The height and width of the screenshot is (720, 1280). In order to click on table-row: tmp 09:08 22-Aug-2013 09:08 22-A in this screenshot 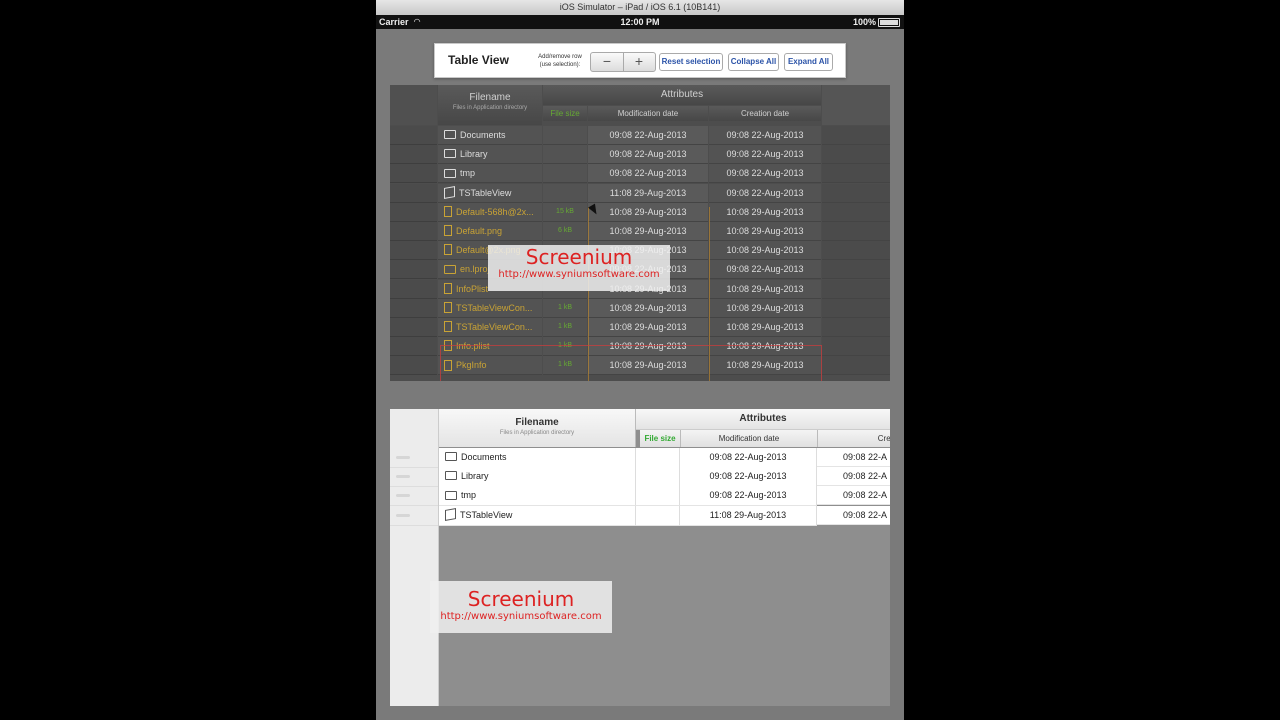, I will do `click(664, 496)`.